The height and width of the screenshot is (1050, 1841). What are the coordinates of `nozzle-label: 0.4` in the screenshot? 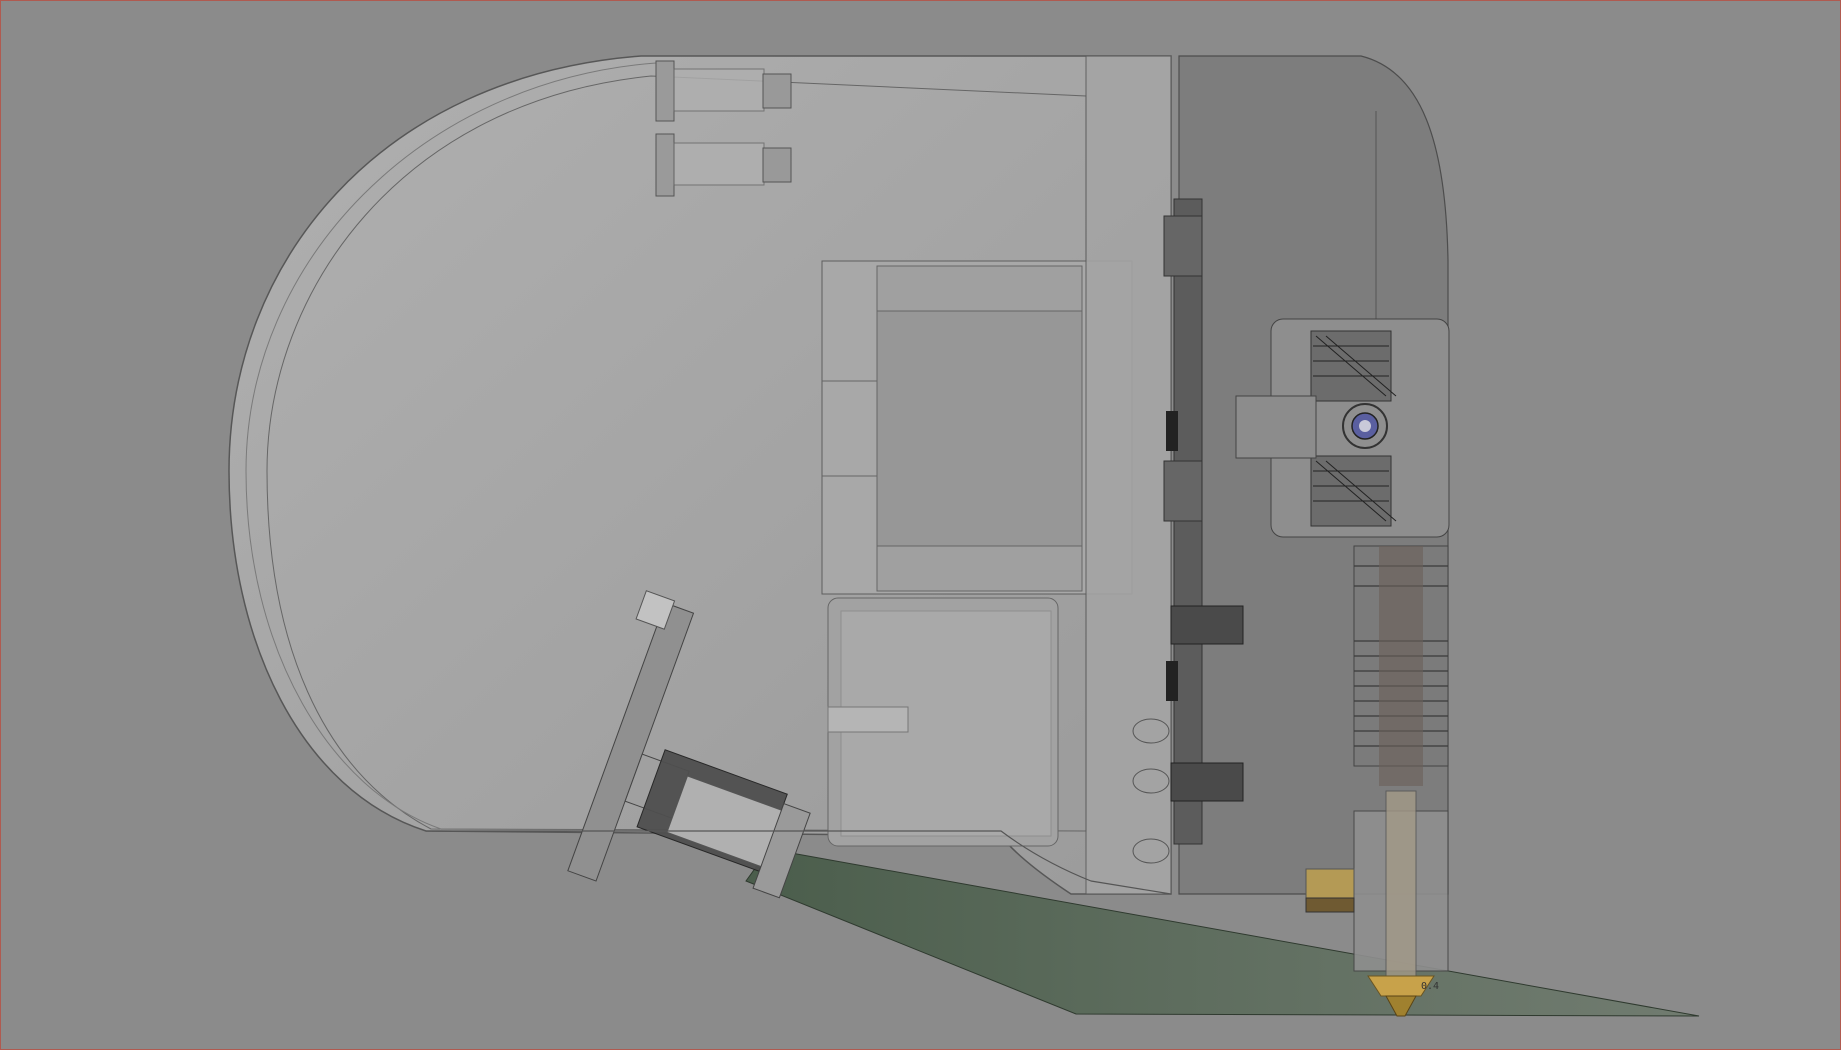 It's located at (1430, 986).